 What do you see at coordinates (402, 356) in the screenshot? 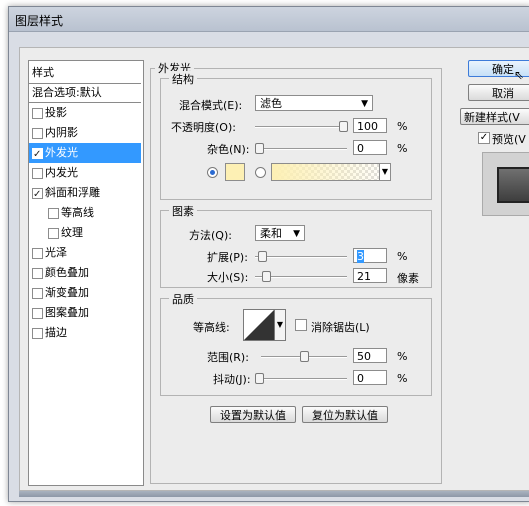
I see `range-unit: %` at bounding box center [402, 356].